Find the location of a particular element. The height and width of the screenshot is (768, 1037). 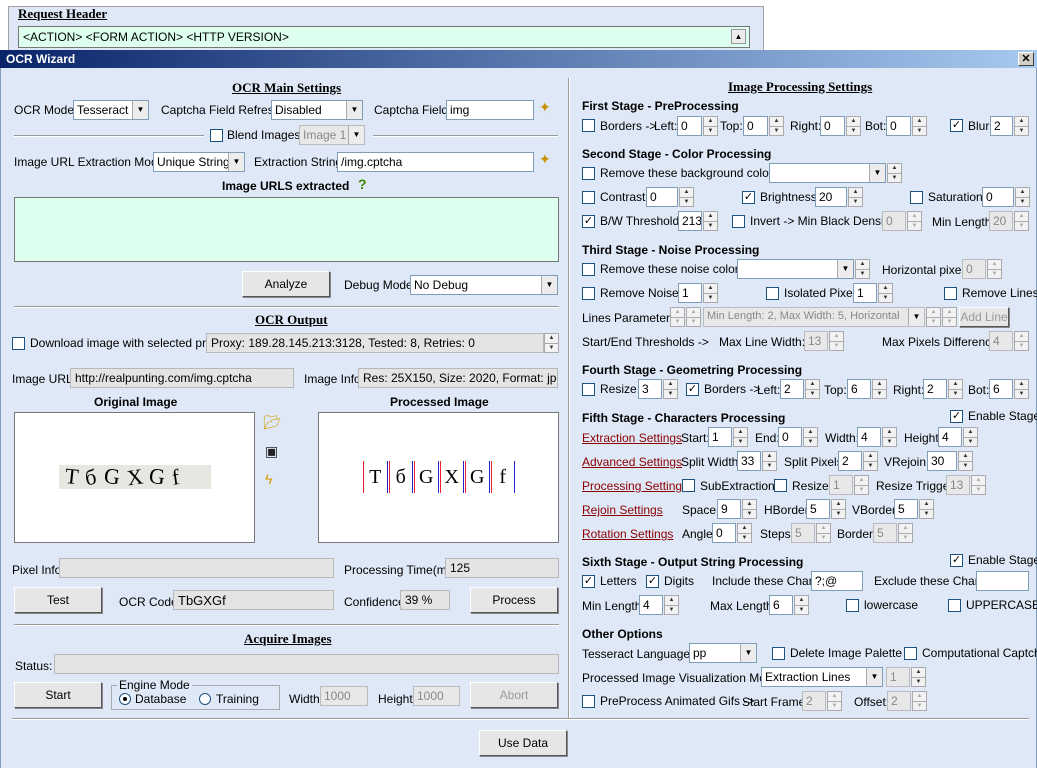

min-length-input: 20 is located at coordinates (1001, 221).